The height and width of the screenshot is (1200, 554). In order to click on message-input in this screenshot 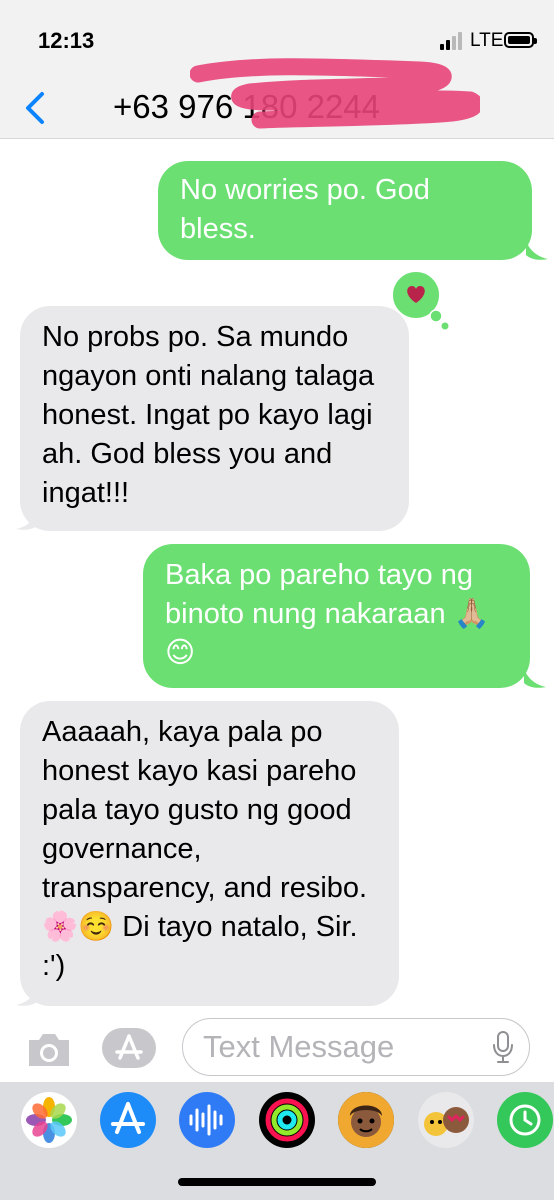, I will do `click(338, 1047)`.